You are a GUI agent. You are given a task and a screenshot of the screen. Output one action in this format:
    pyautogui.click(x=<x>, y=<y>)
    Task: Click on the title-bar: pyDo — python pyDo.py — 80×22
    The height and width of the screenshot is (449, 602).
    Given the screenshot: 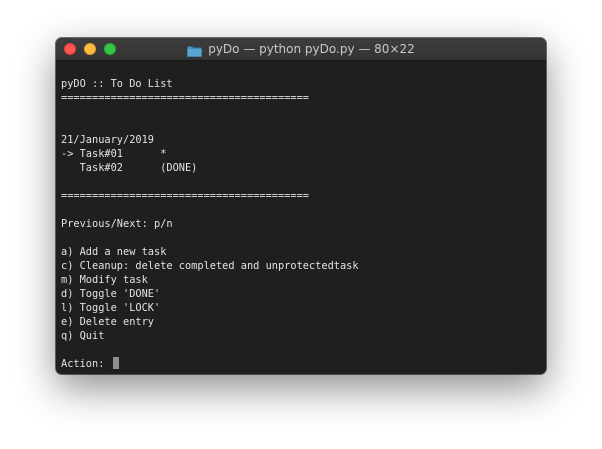 What is the action you would take?
    pyautogui.click(x=301, y=49)
    